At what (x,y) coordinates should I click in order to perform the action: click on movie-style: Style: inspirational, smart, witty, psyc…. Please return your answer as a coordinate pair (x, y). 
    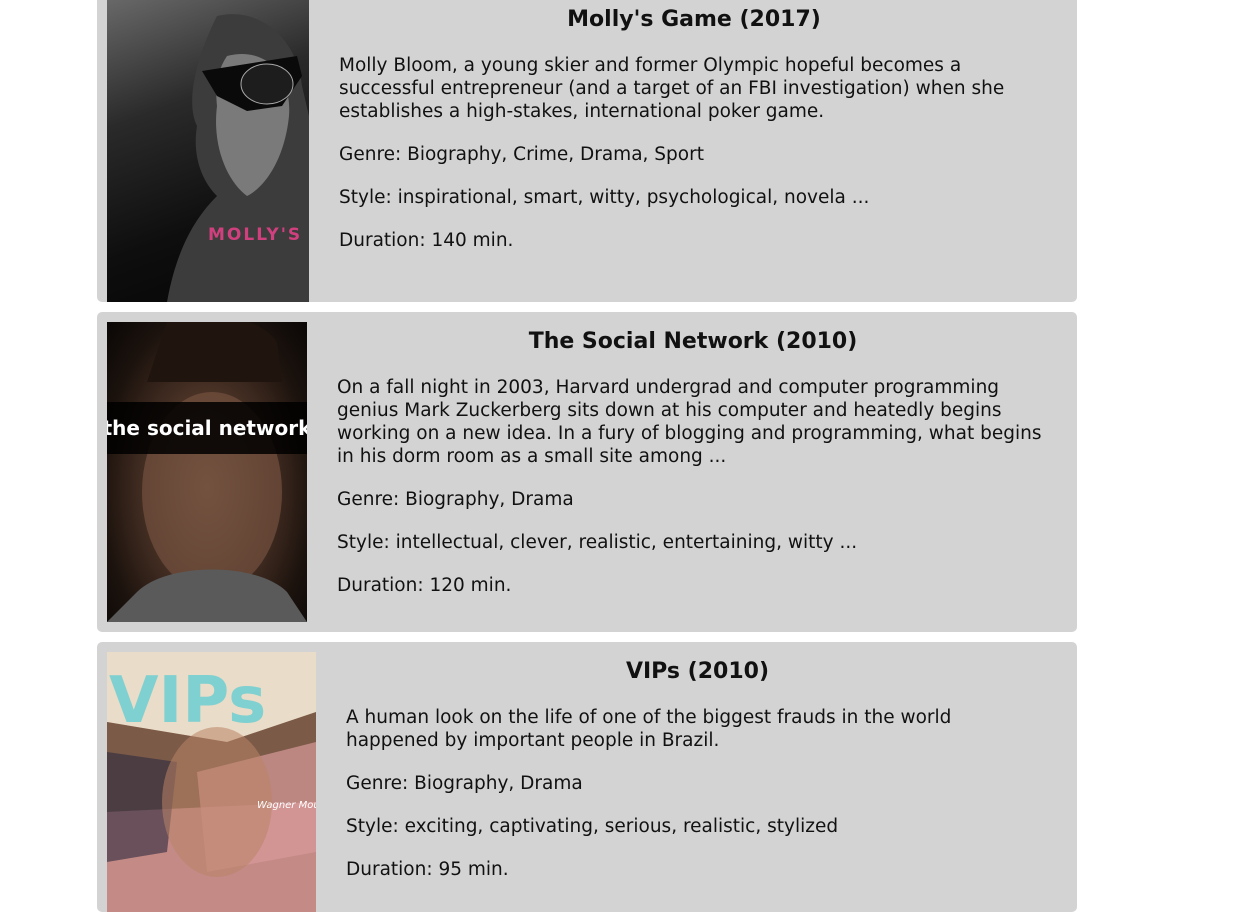
    Looking at the image, I should click on (604, 197).